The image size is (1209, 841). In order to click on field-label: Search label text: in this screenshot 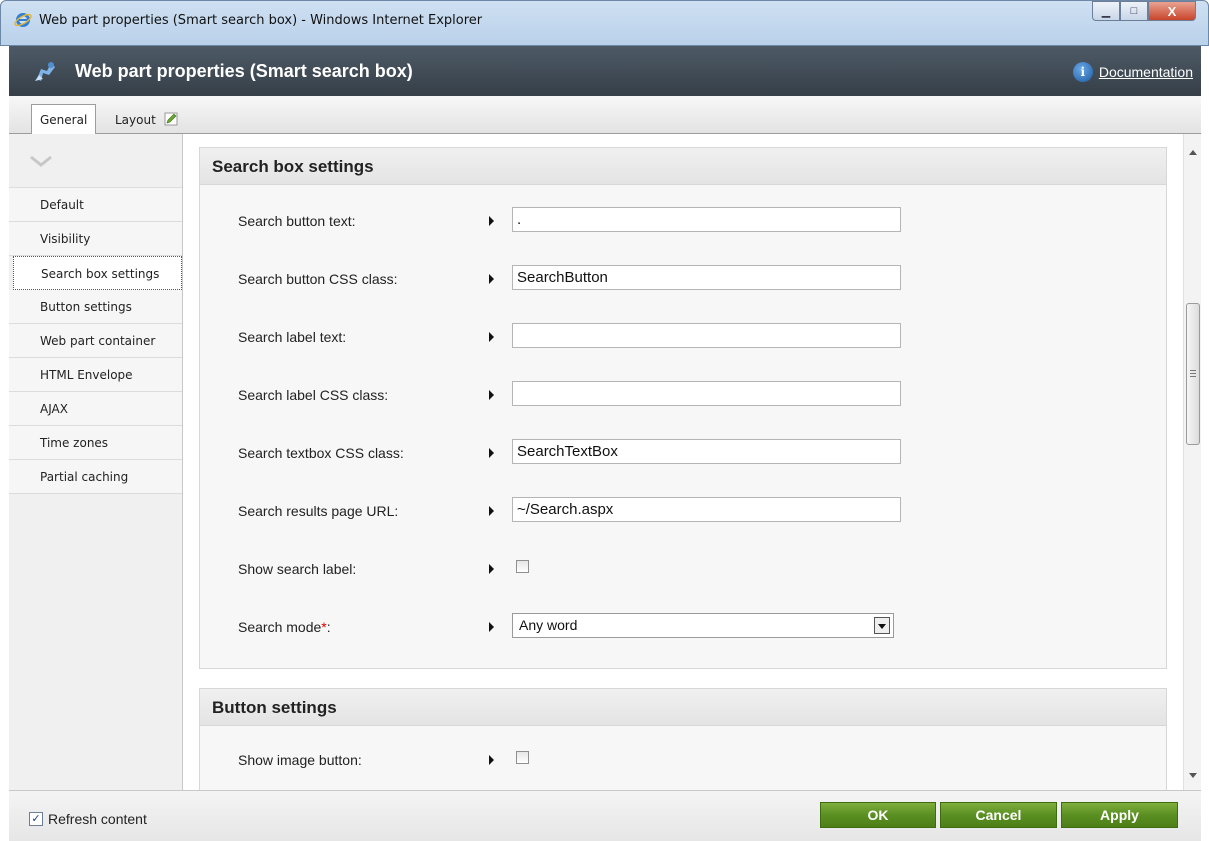, I will do `click(292, 337)`.